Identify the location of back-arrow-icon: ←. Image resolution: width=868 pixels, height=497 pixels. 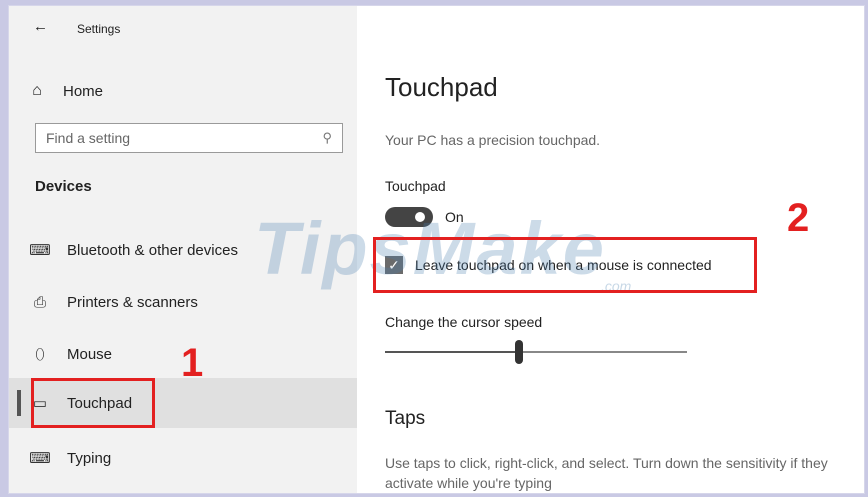
(40, 26).